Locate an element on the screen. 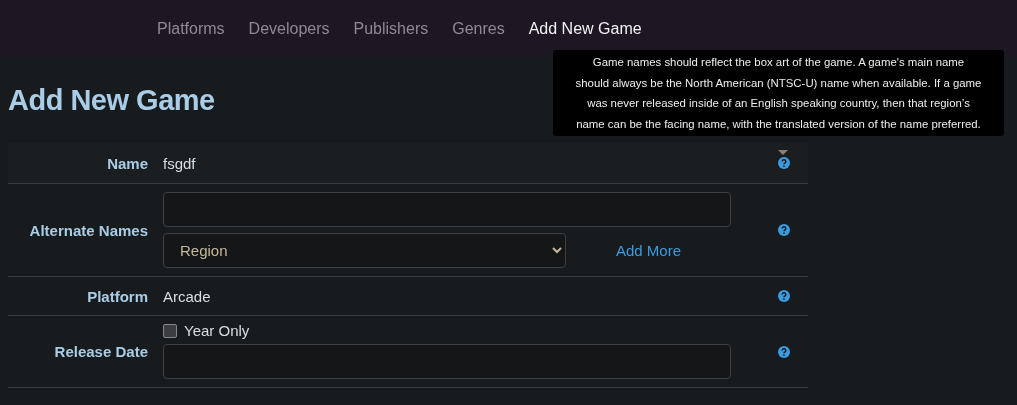 The height and width of the screenshot is (405, 1017). field-value: fsgdf is located at coordinates (180, 163).